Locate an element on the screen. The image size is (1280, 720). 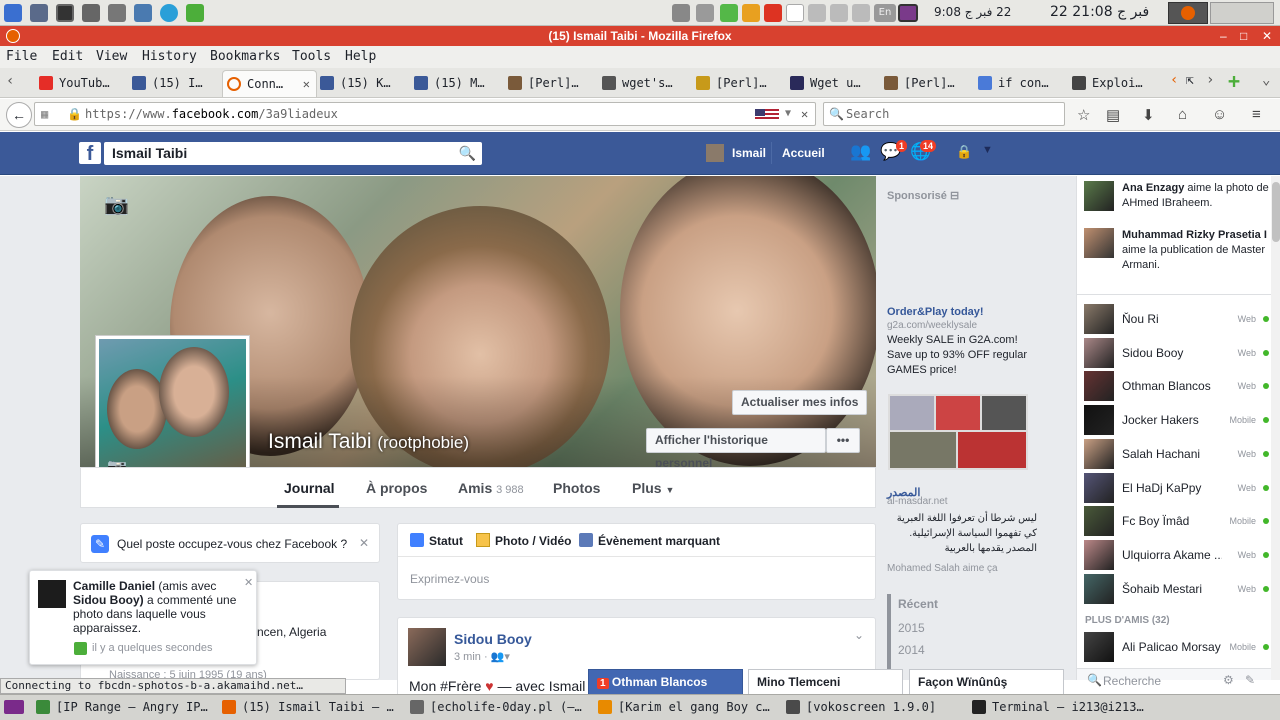
vlc-icon is located at coordinates (605, 707).